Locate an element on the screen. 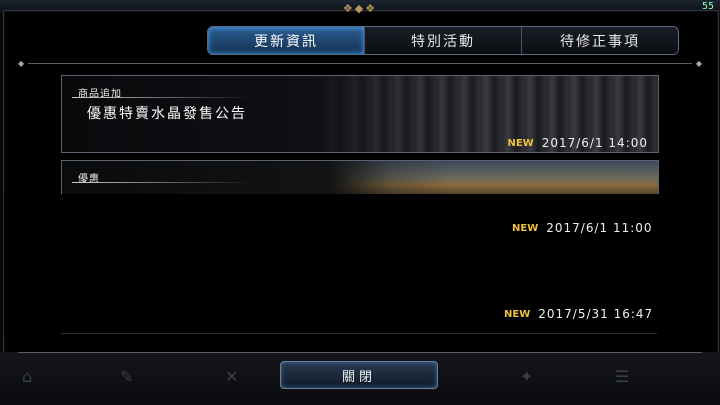 The height and width of the screenshot is (405, 720). tab-special-events: 特別活動 is located at coordinates (442, 40).